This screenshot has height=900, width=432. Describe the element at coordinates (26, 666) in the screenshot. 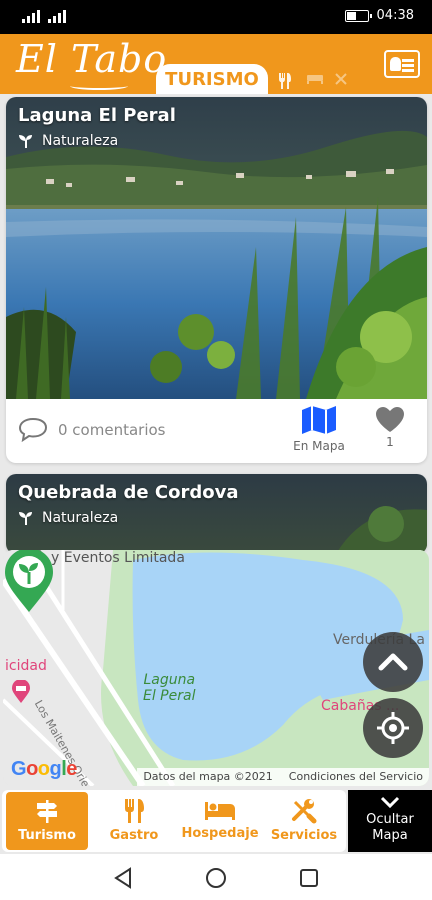

I see `map-place-label: icidad` at that location.